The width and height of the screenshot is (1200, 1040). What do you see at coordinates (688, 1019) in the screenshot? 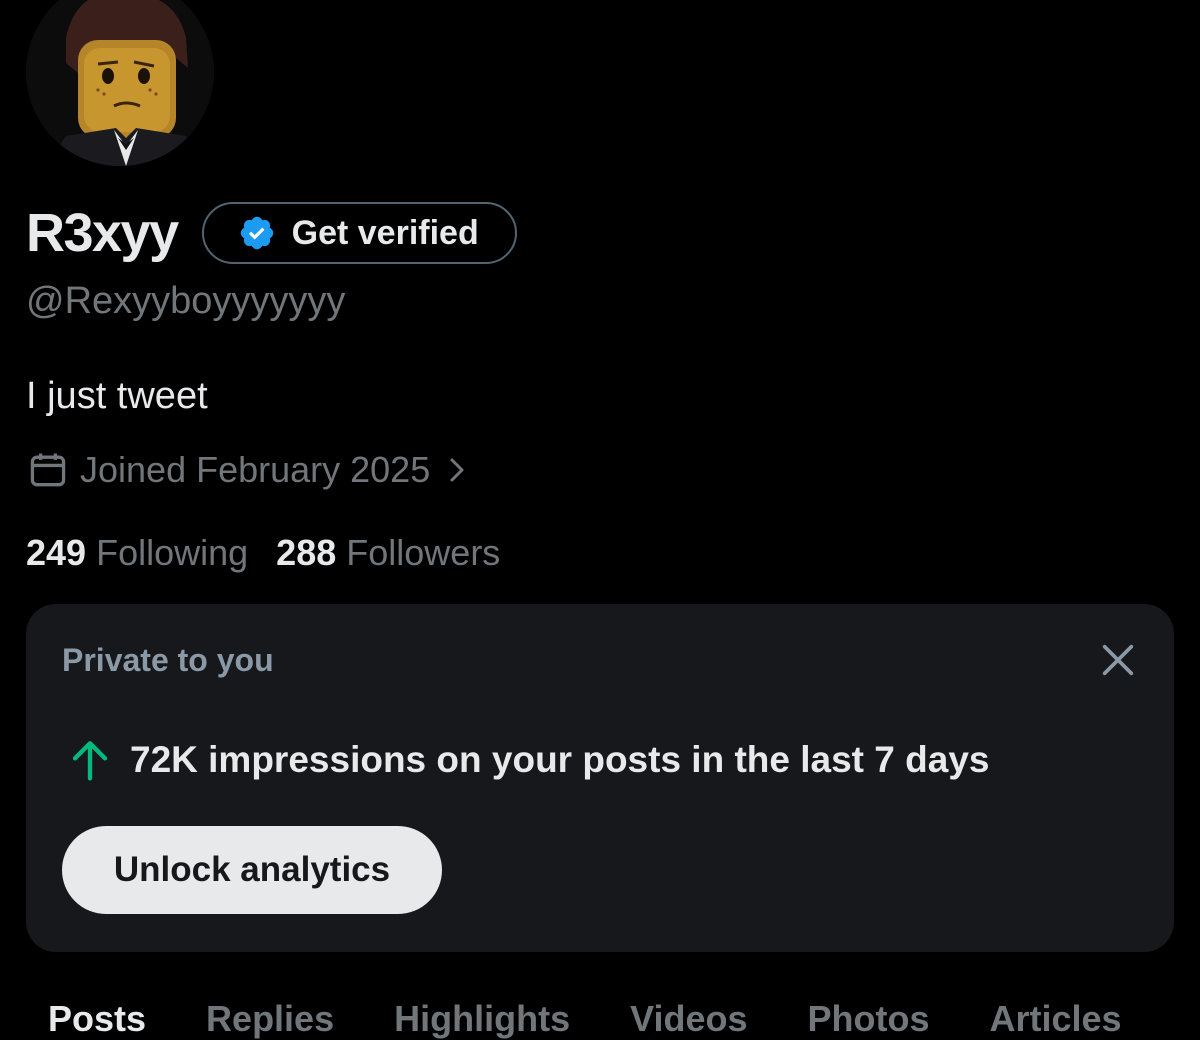
I see `tab-videos: Videos` at bounding box center [688, 1019].